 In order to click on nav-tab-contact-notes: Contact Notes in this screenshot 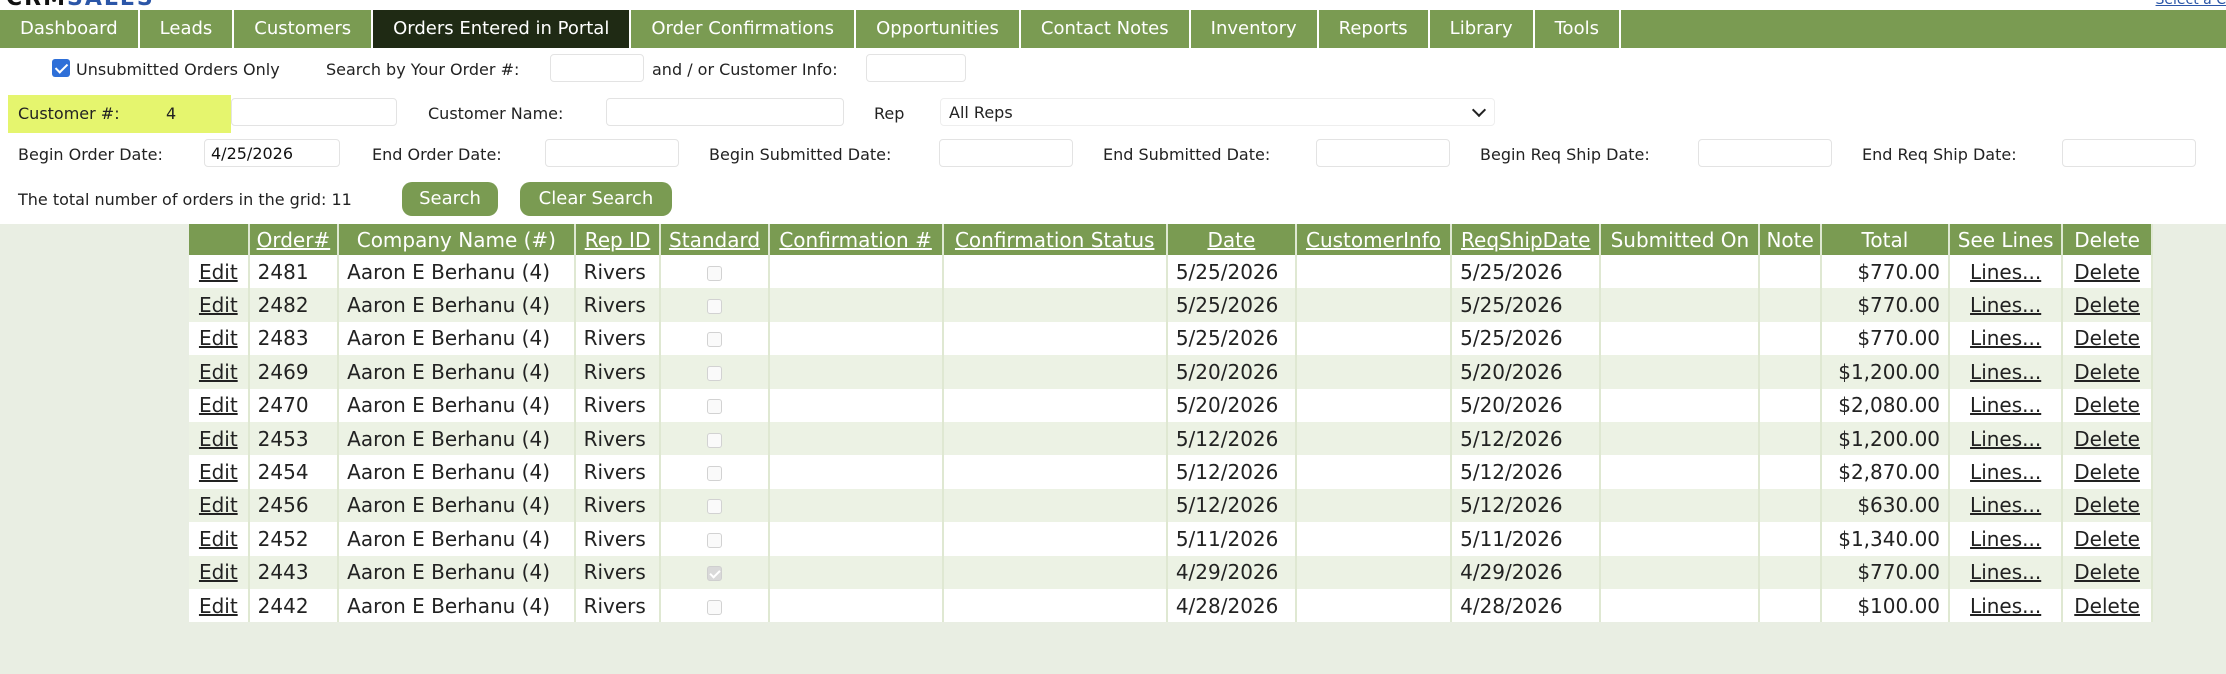, I will do `click(1106, 29)`.